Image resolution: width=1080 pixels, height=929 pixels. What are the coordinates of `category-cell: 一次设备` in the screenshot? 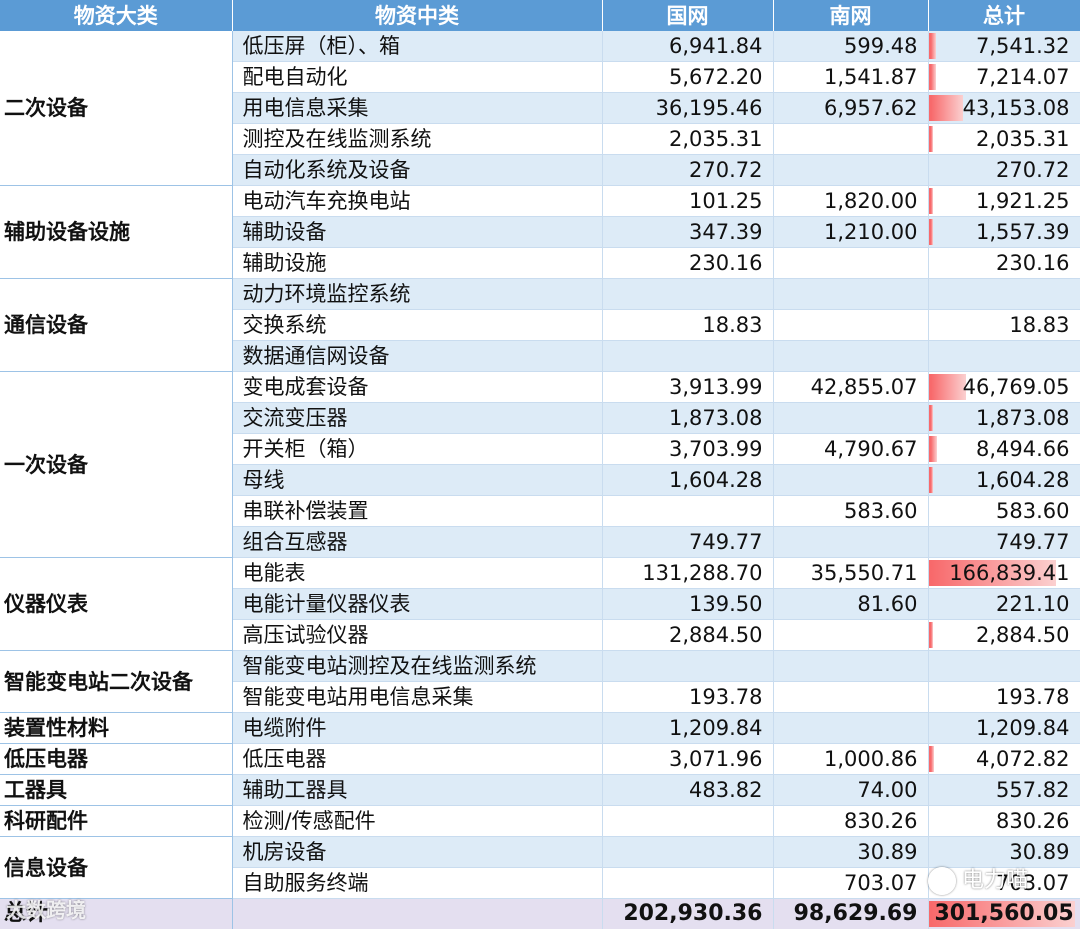 It's located at (116, 465).